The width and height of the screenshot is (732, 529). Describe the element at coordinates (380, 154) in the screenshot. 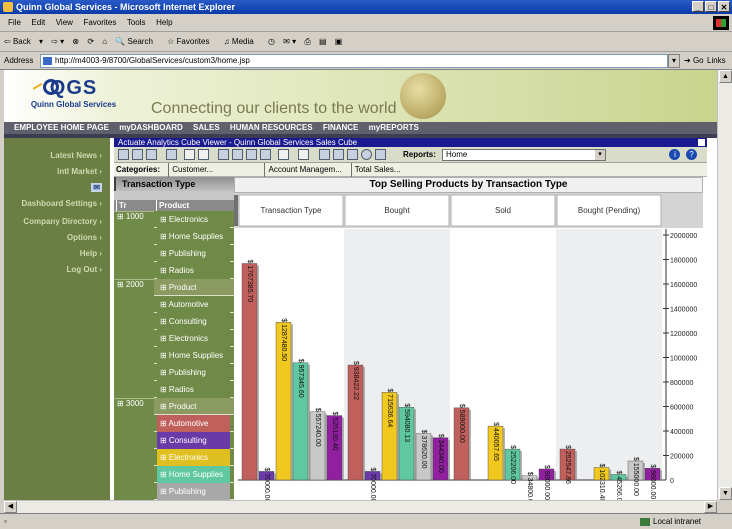

I see `export-icon` at that location.